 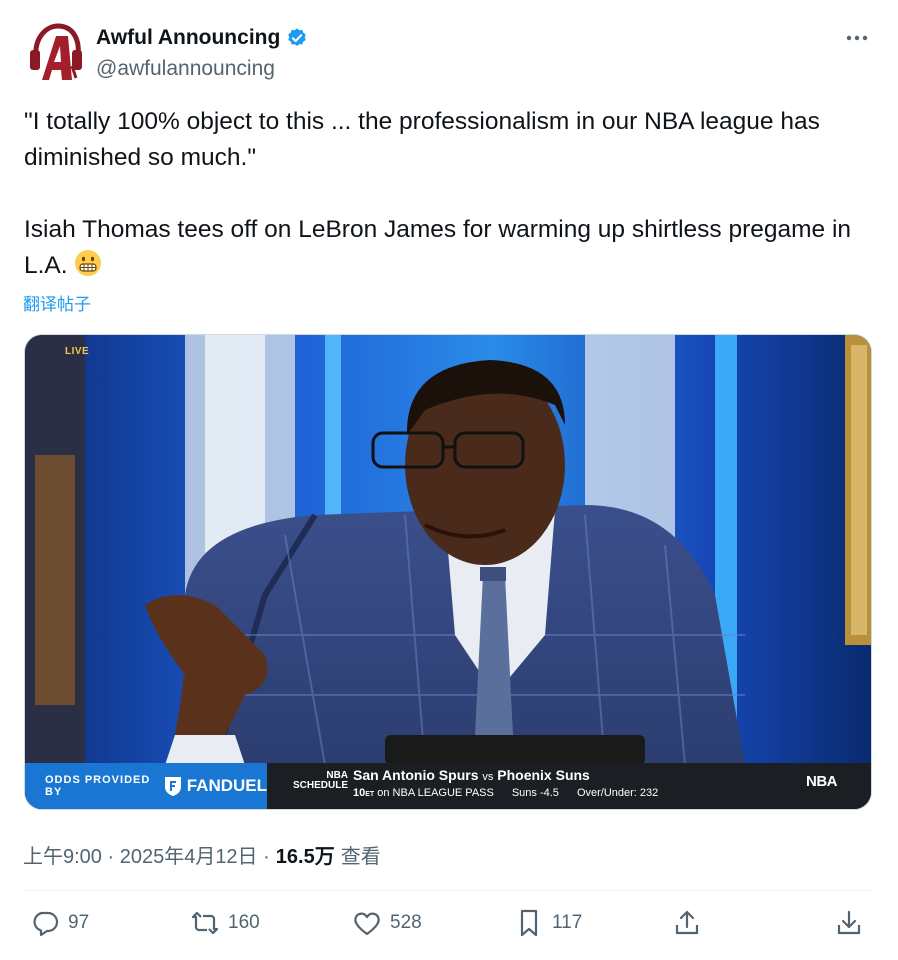 What do you see at coordinates (822, 781) in the screenshot?
I see `nba-logo: NBA` at bounding box center [822, 781].